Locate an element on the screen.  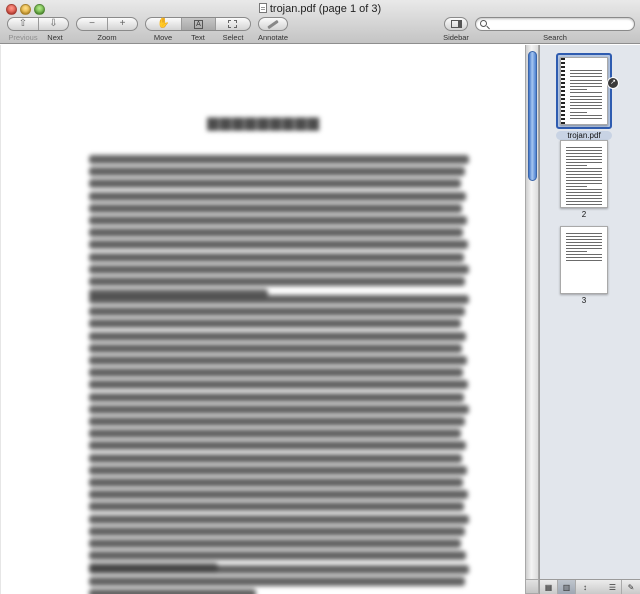
previous-label: Previous is located at coordinates (23, 37).